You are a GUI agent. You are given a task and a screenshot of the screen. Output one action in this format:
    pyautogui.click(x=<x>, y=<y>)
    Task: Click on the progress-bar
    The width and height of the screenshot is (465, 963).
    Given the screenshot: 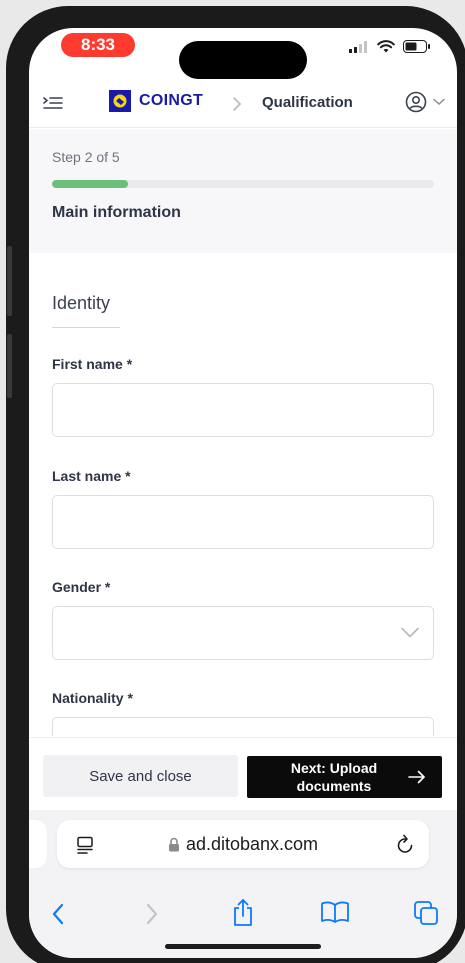 What is the action you would take?
    pyautogui.click(x=243, y=184)
    